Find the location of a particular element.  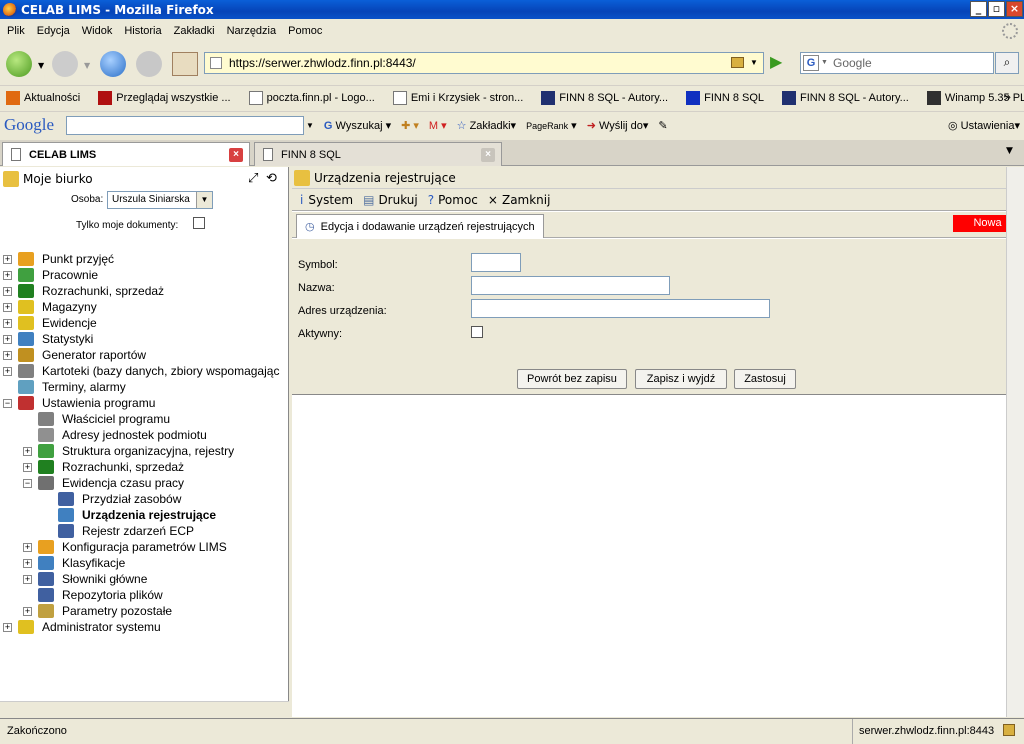

search-input: G ▼ Google is located at coordinates (897, 63).